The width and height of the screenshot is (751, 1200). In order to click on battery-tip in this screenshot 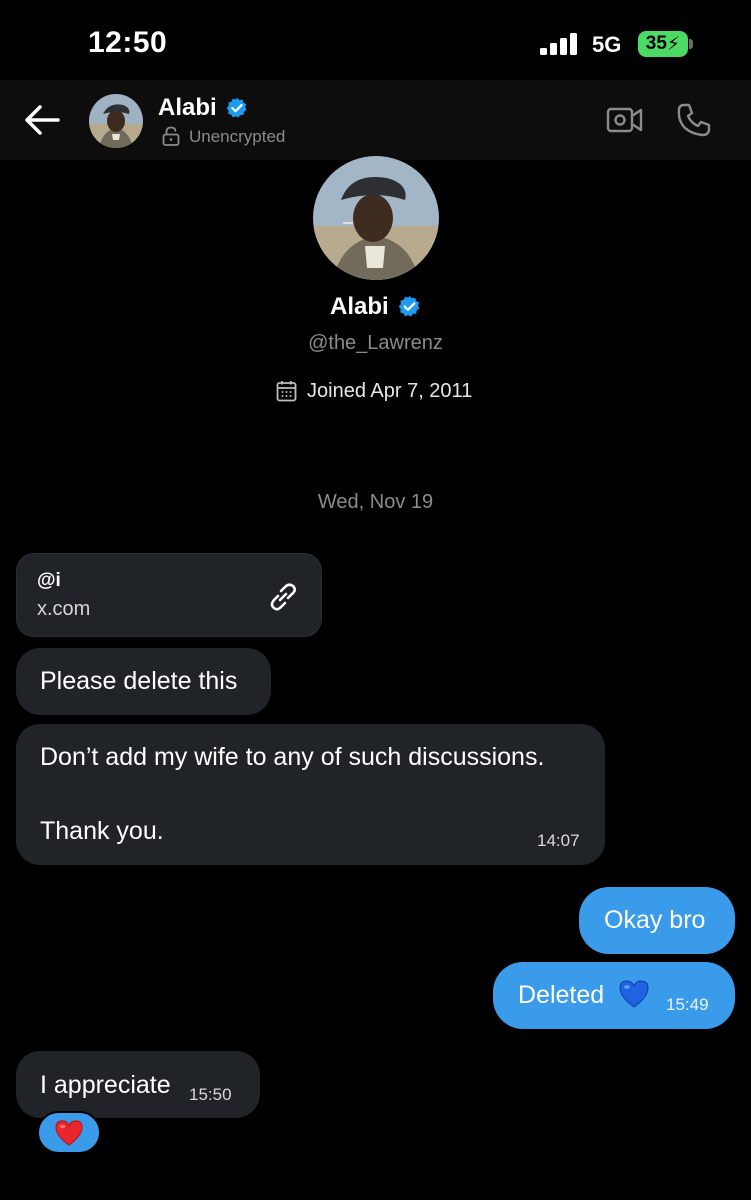, I will do `click(691, 44)`.